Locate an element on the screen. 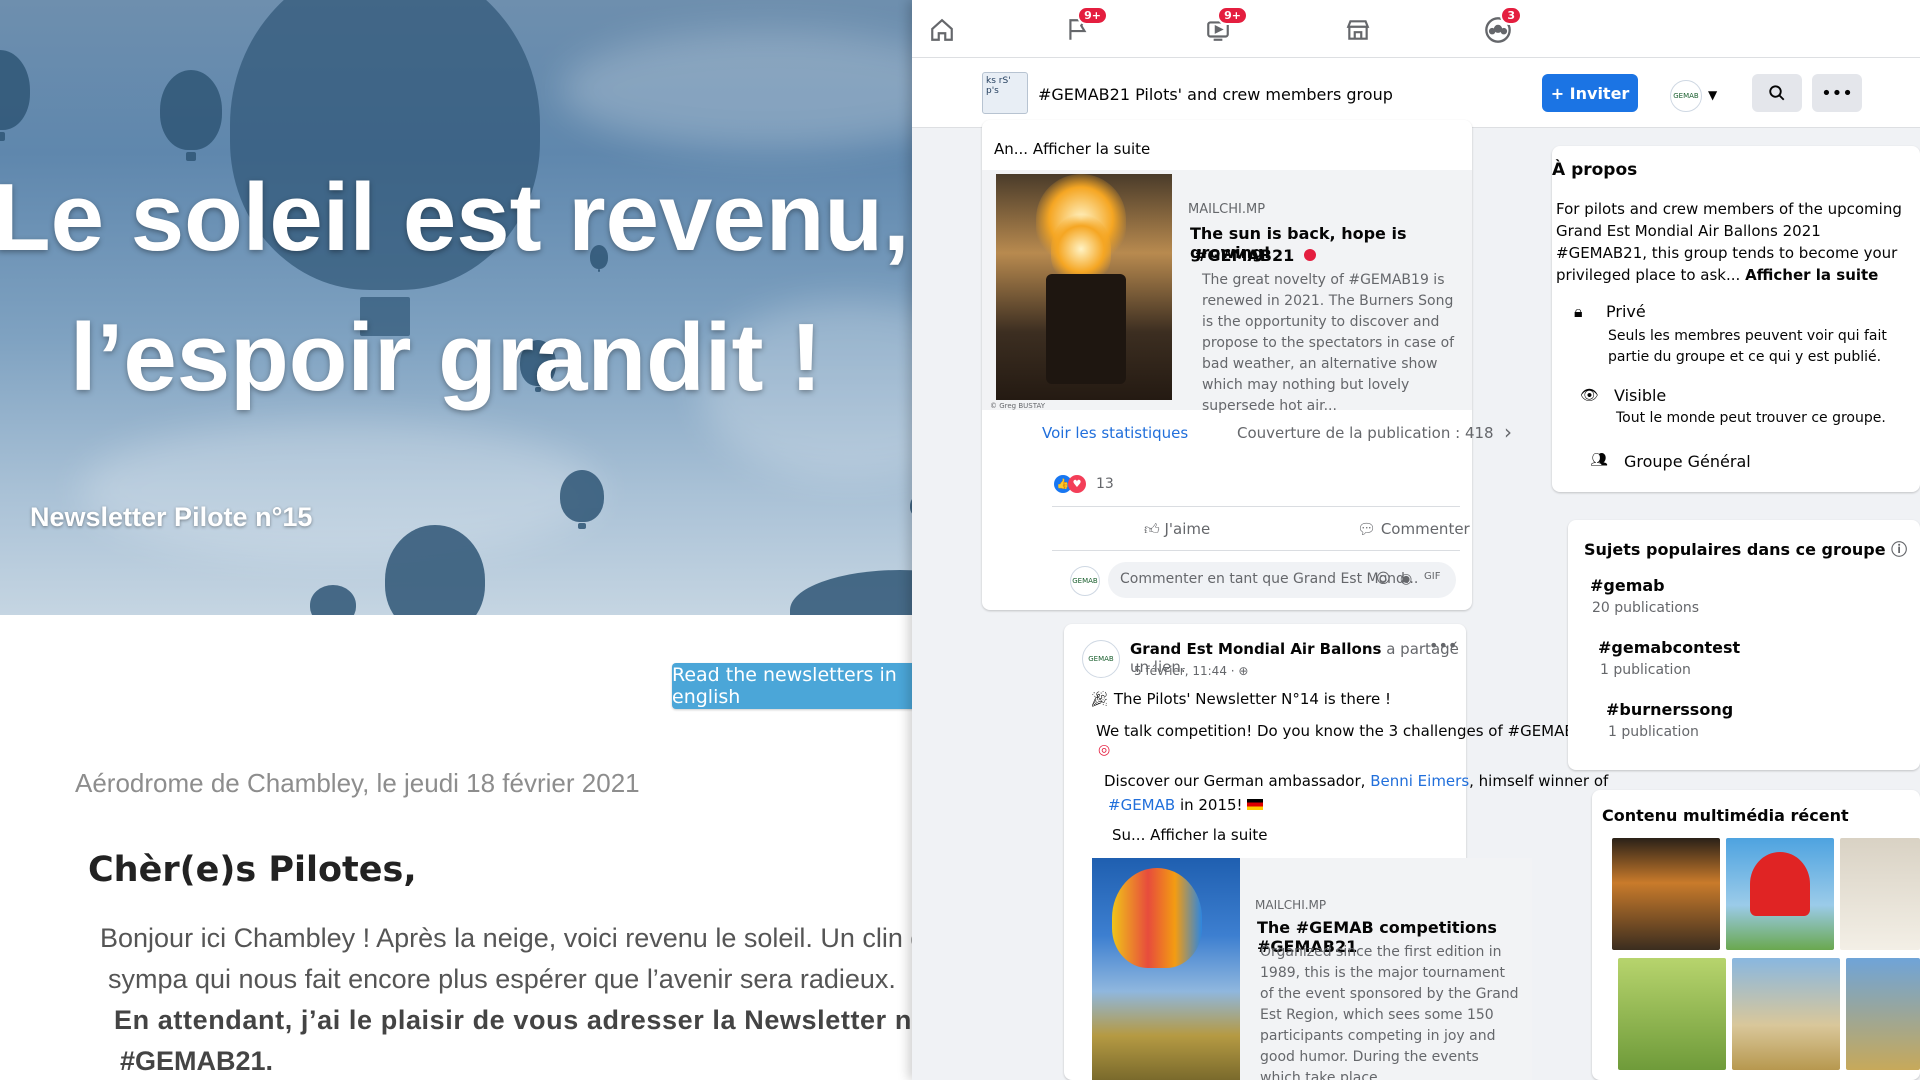 Image resolution: width=1920 pixels, height=1080 pixels. media-title: Contenu multimédia récent is located at coordinates (1725, 815).